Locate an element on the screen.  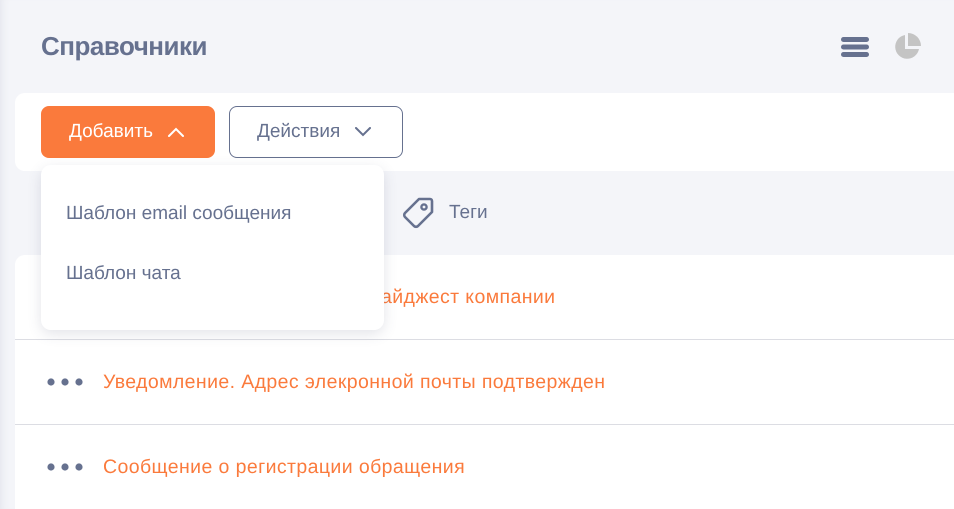
list-view-icon is located at coordinates (855, 47).